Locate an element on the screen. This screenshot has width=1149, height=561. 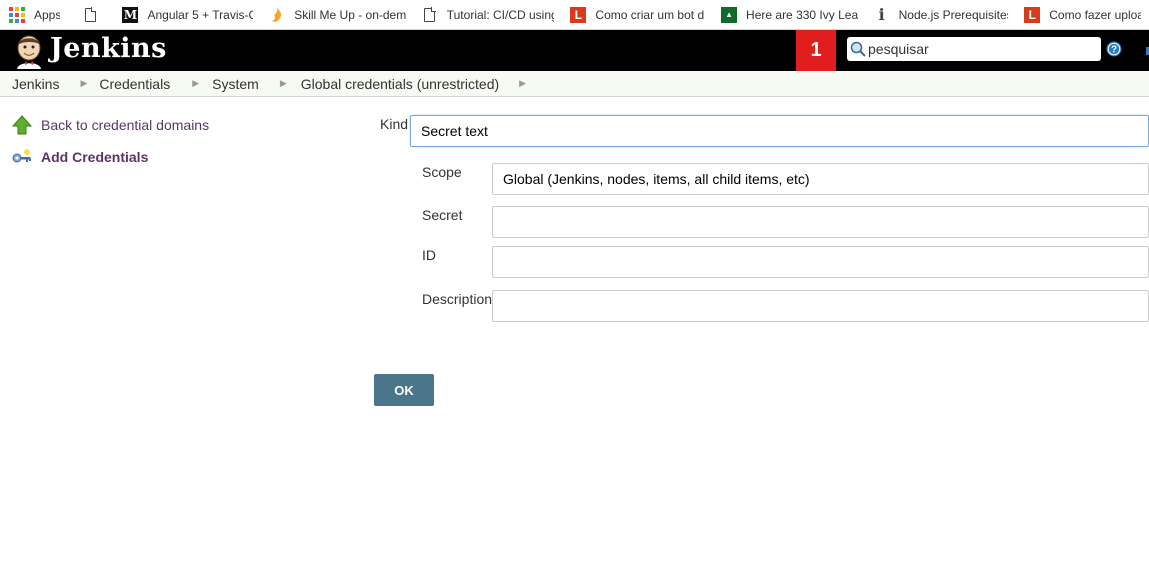
bookmark-document is located at coordinates (91, 14).